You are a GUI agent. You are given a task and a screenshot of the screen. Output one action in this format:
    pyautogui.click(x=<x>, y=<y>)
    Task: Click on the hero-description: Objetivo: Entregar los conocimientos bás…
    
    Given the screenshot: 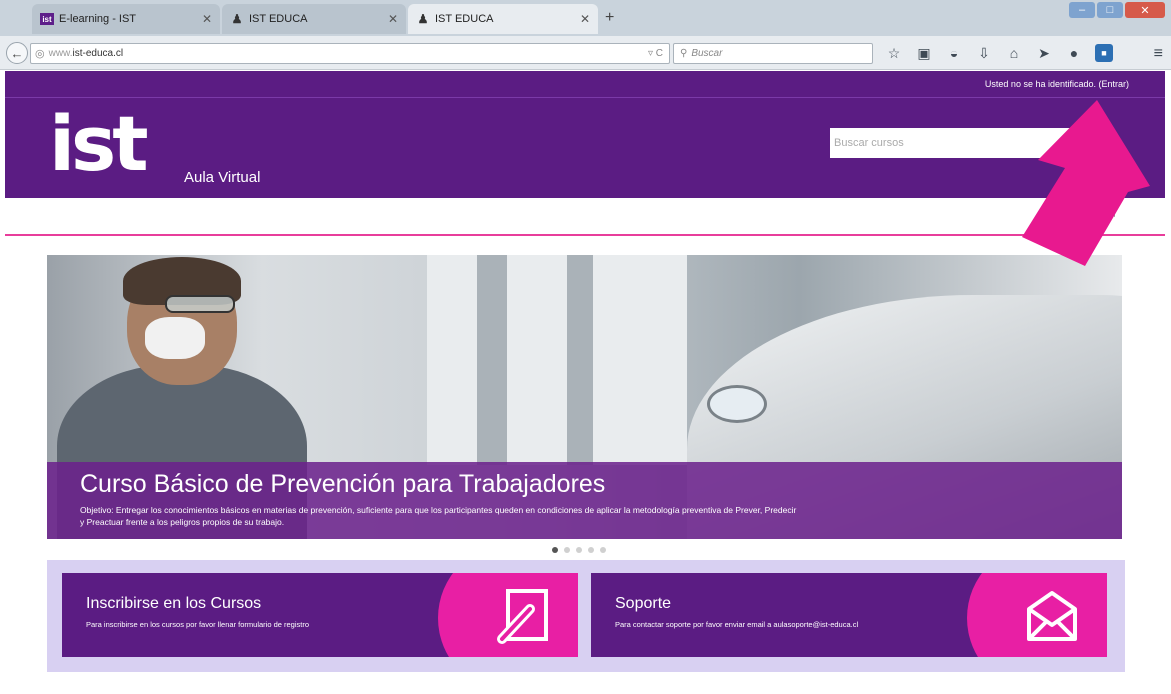 What is the action you would take?
    pyautogui.click(x=438, y=516)
    